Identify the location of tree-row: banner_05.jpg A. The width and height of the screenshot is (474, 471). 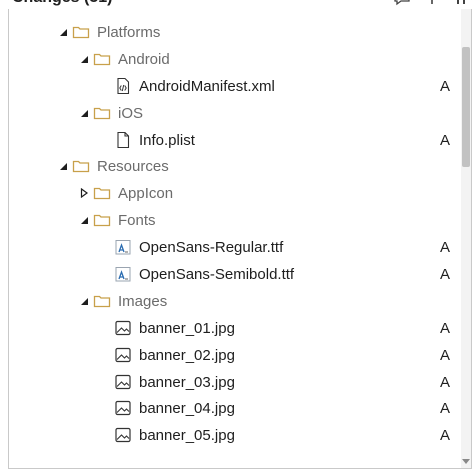
(234, 435).